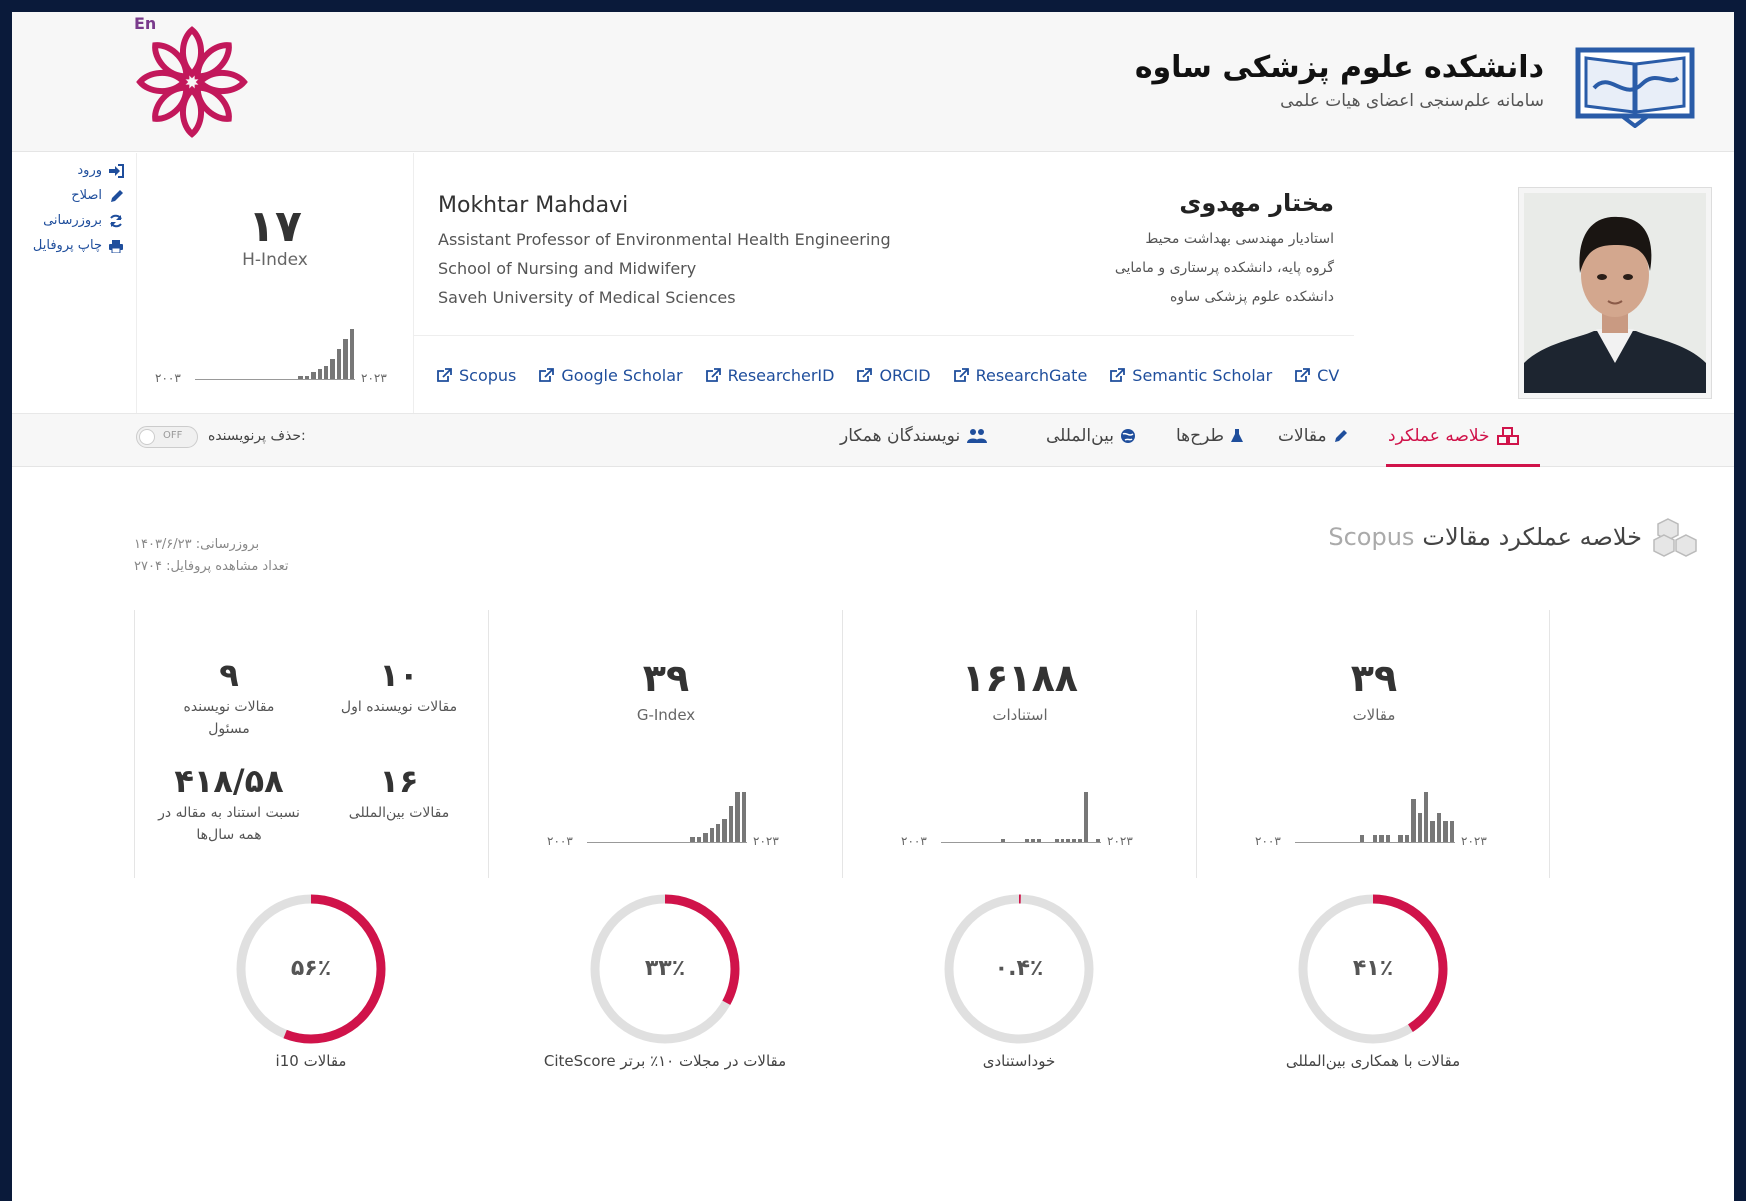  Describe the element at coordinates (1507, 436) in the screenshot. I see `cubes-icon` at that location.